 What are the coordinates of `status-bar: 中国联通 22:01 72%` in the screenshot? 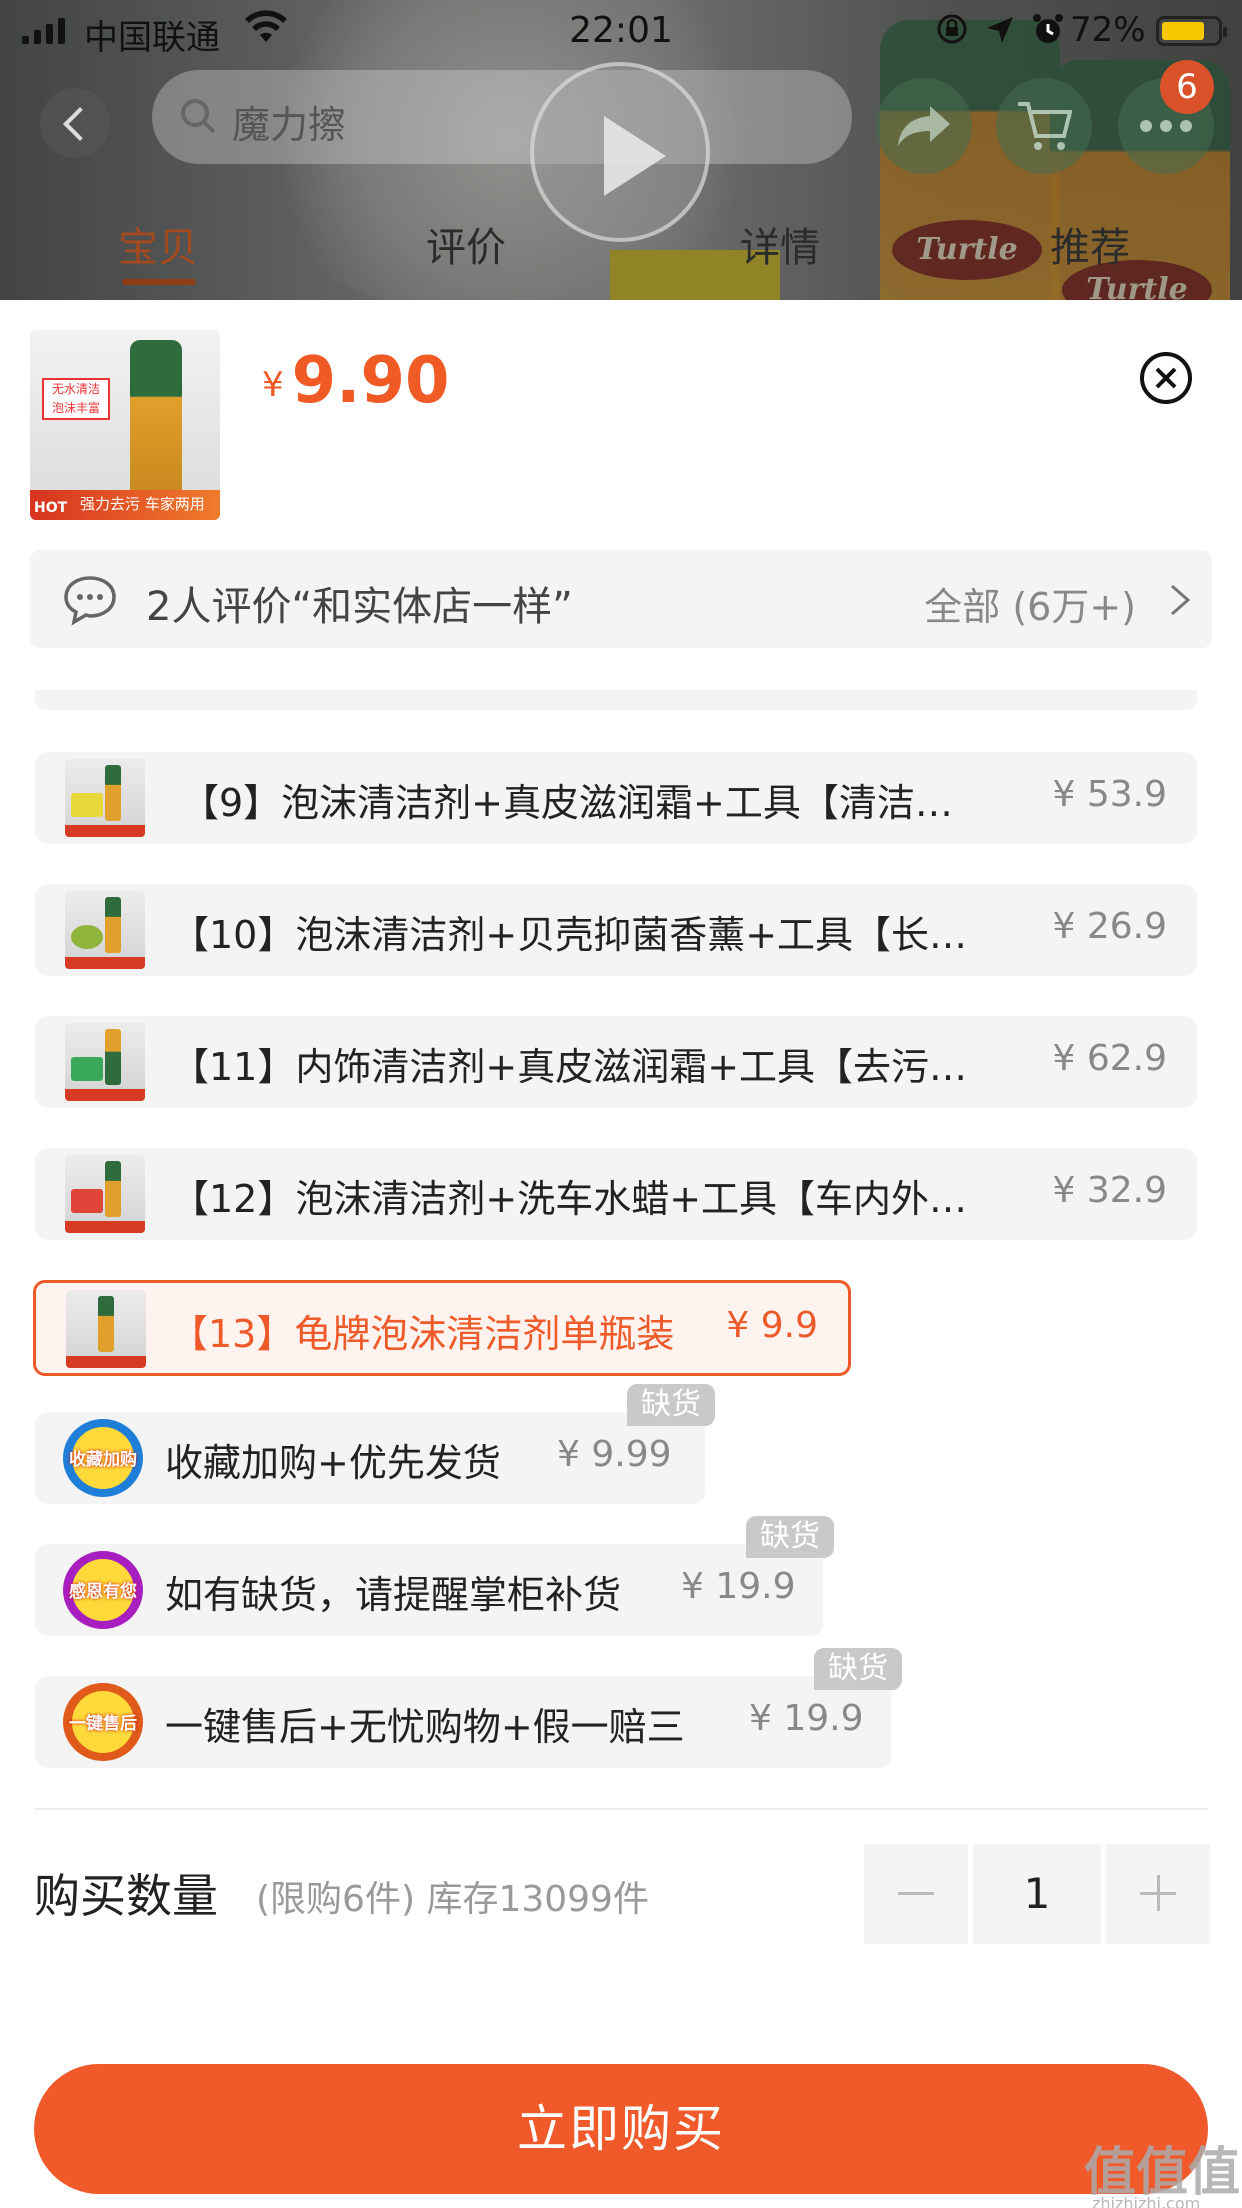 It's located at (621, 30).